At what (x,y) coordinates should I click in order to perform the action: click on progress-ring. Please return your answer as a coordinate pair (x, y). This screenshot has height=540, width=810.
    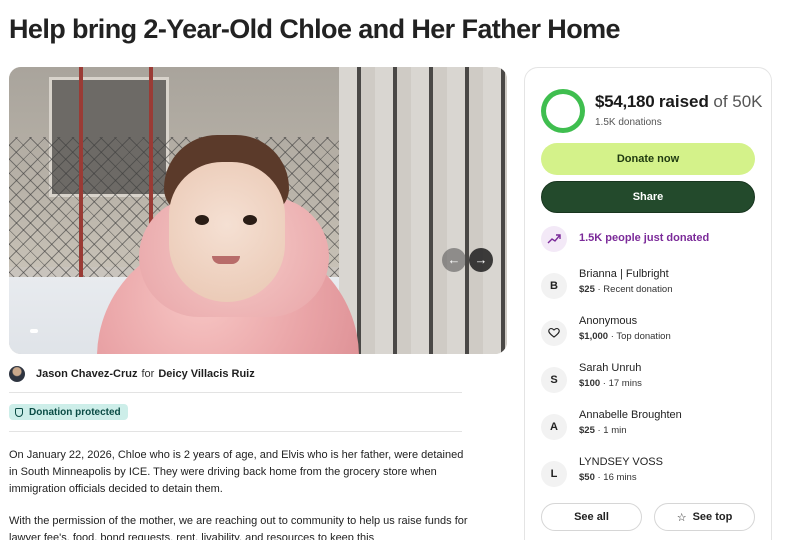
    Looking at the image, I should click on (563, 111).